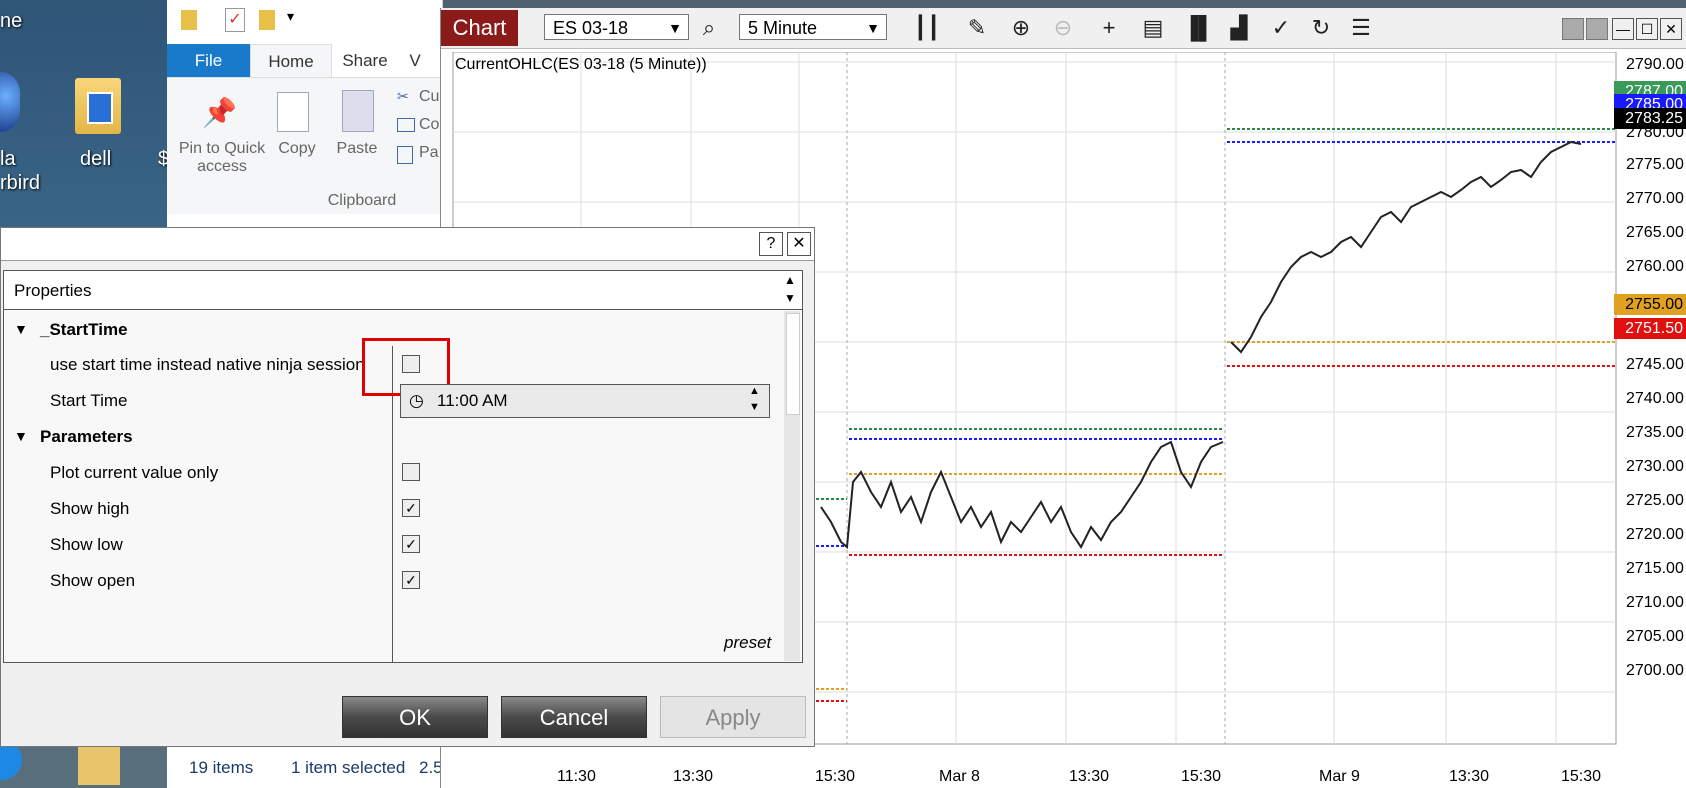 This screenshot has width=1686, height=788. What do you see at coordinates (221, 767) in the screenshot?
I see `item-count: 19 items` at bounding box center [221, 767].